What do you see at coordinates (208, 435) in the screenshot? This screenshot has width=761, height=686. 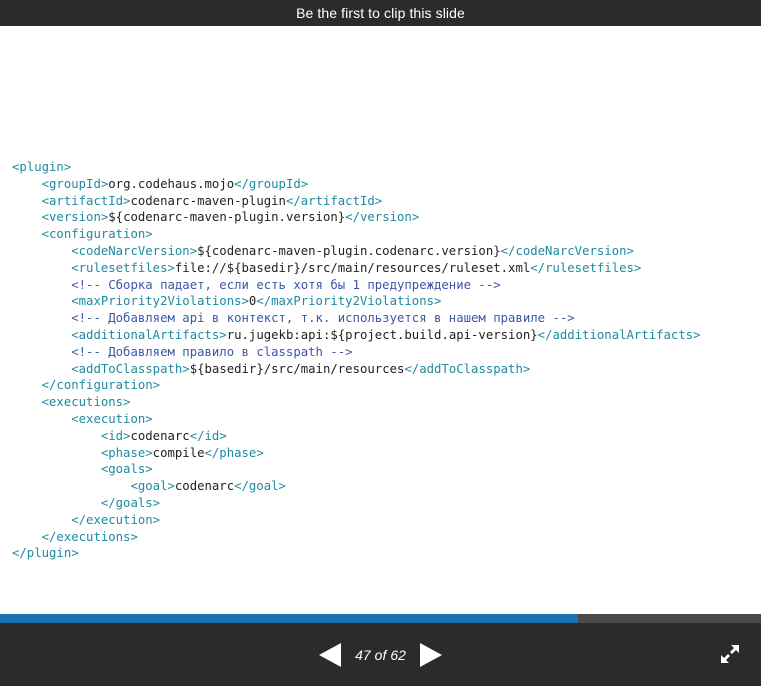 I see `xml-tag: </id>` at bounding box center [208, 435].